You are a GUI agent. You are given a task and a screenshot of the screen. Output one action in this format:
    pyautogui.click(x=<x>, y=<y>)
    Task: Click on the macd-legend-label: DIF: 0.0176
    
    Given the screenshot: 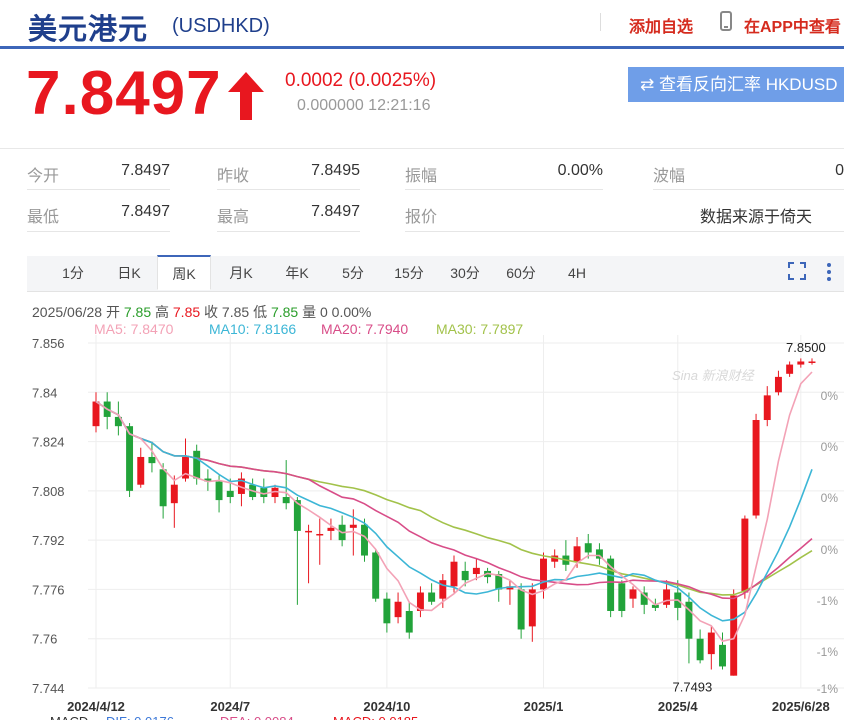 What is the action you would take?
    pyautogui.click(x=140, y=717)
    